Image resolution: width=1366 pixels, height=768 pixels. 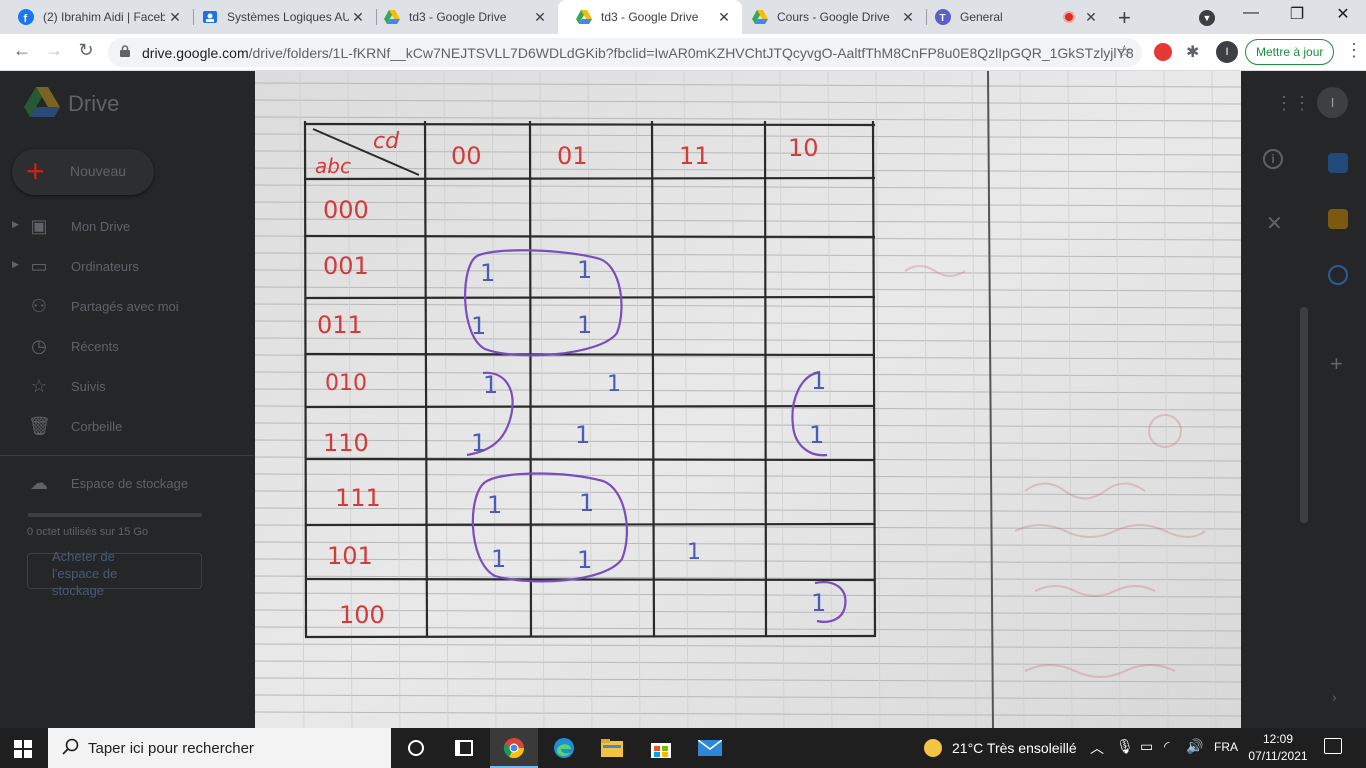 I want to click on tab-teams-general: T General ✕, so click(x=1013, y=17).